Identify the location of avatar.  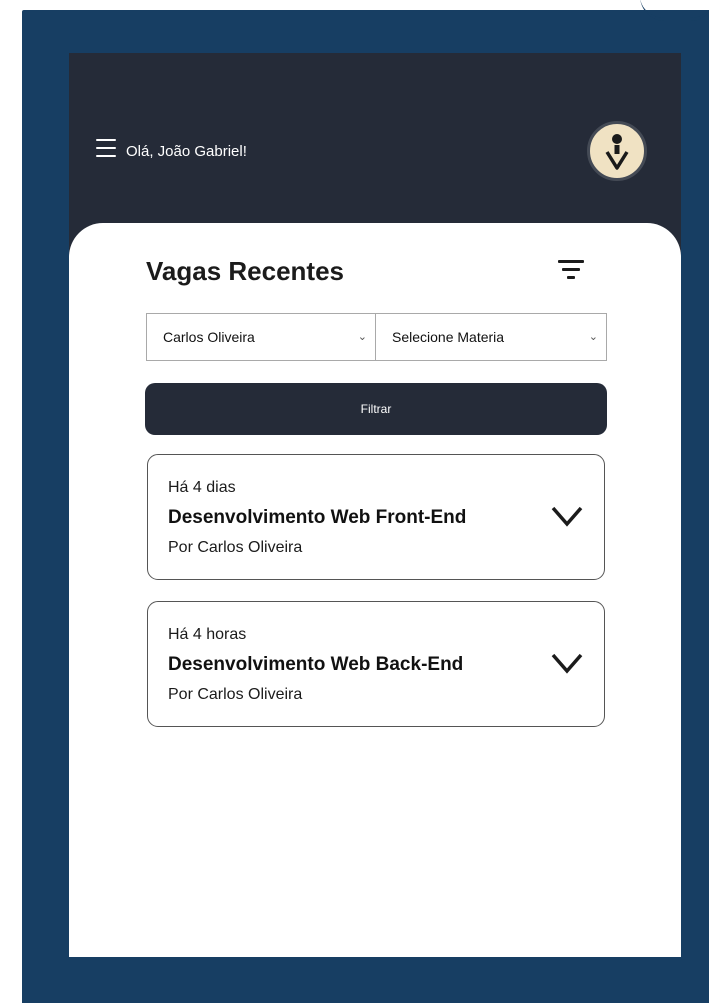
(617, 151).